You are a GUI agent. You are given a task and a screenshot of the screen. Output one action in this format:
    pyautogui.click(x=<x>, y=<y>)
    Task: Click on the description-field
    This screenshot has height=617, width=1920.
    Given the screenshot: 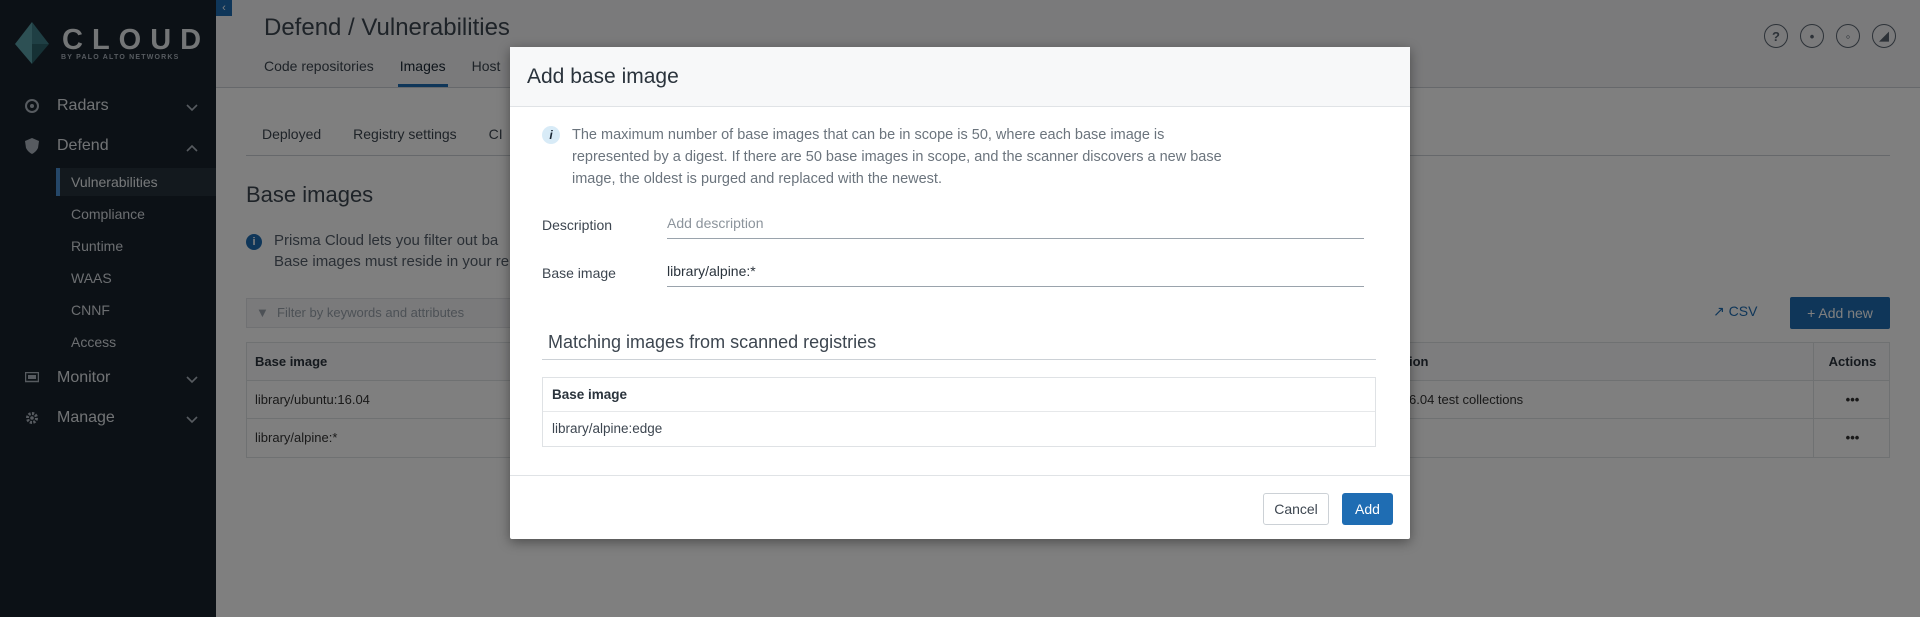 What is the action you would take?
    pyautogui.click(x=1015, y=225)
    